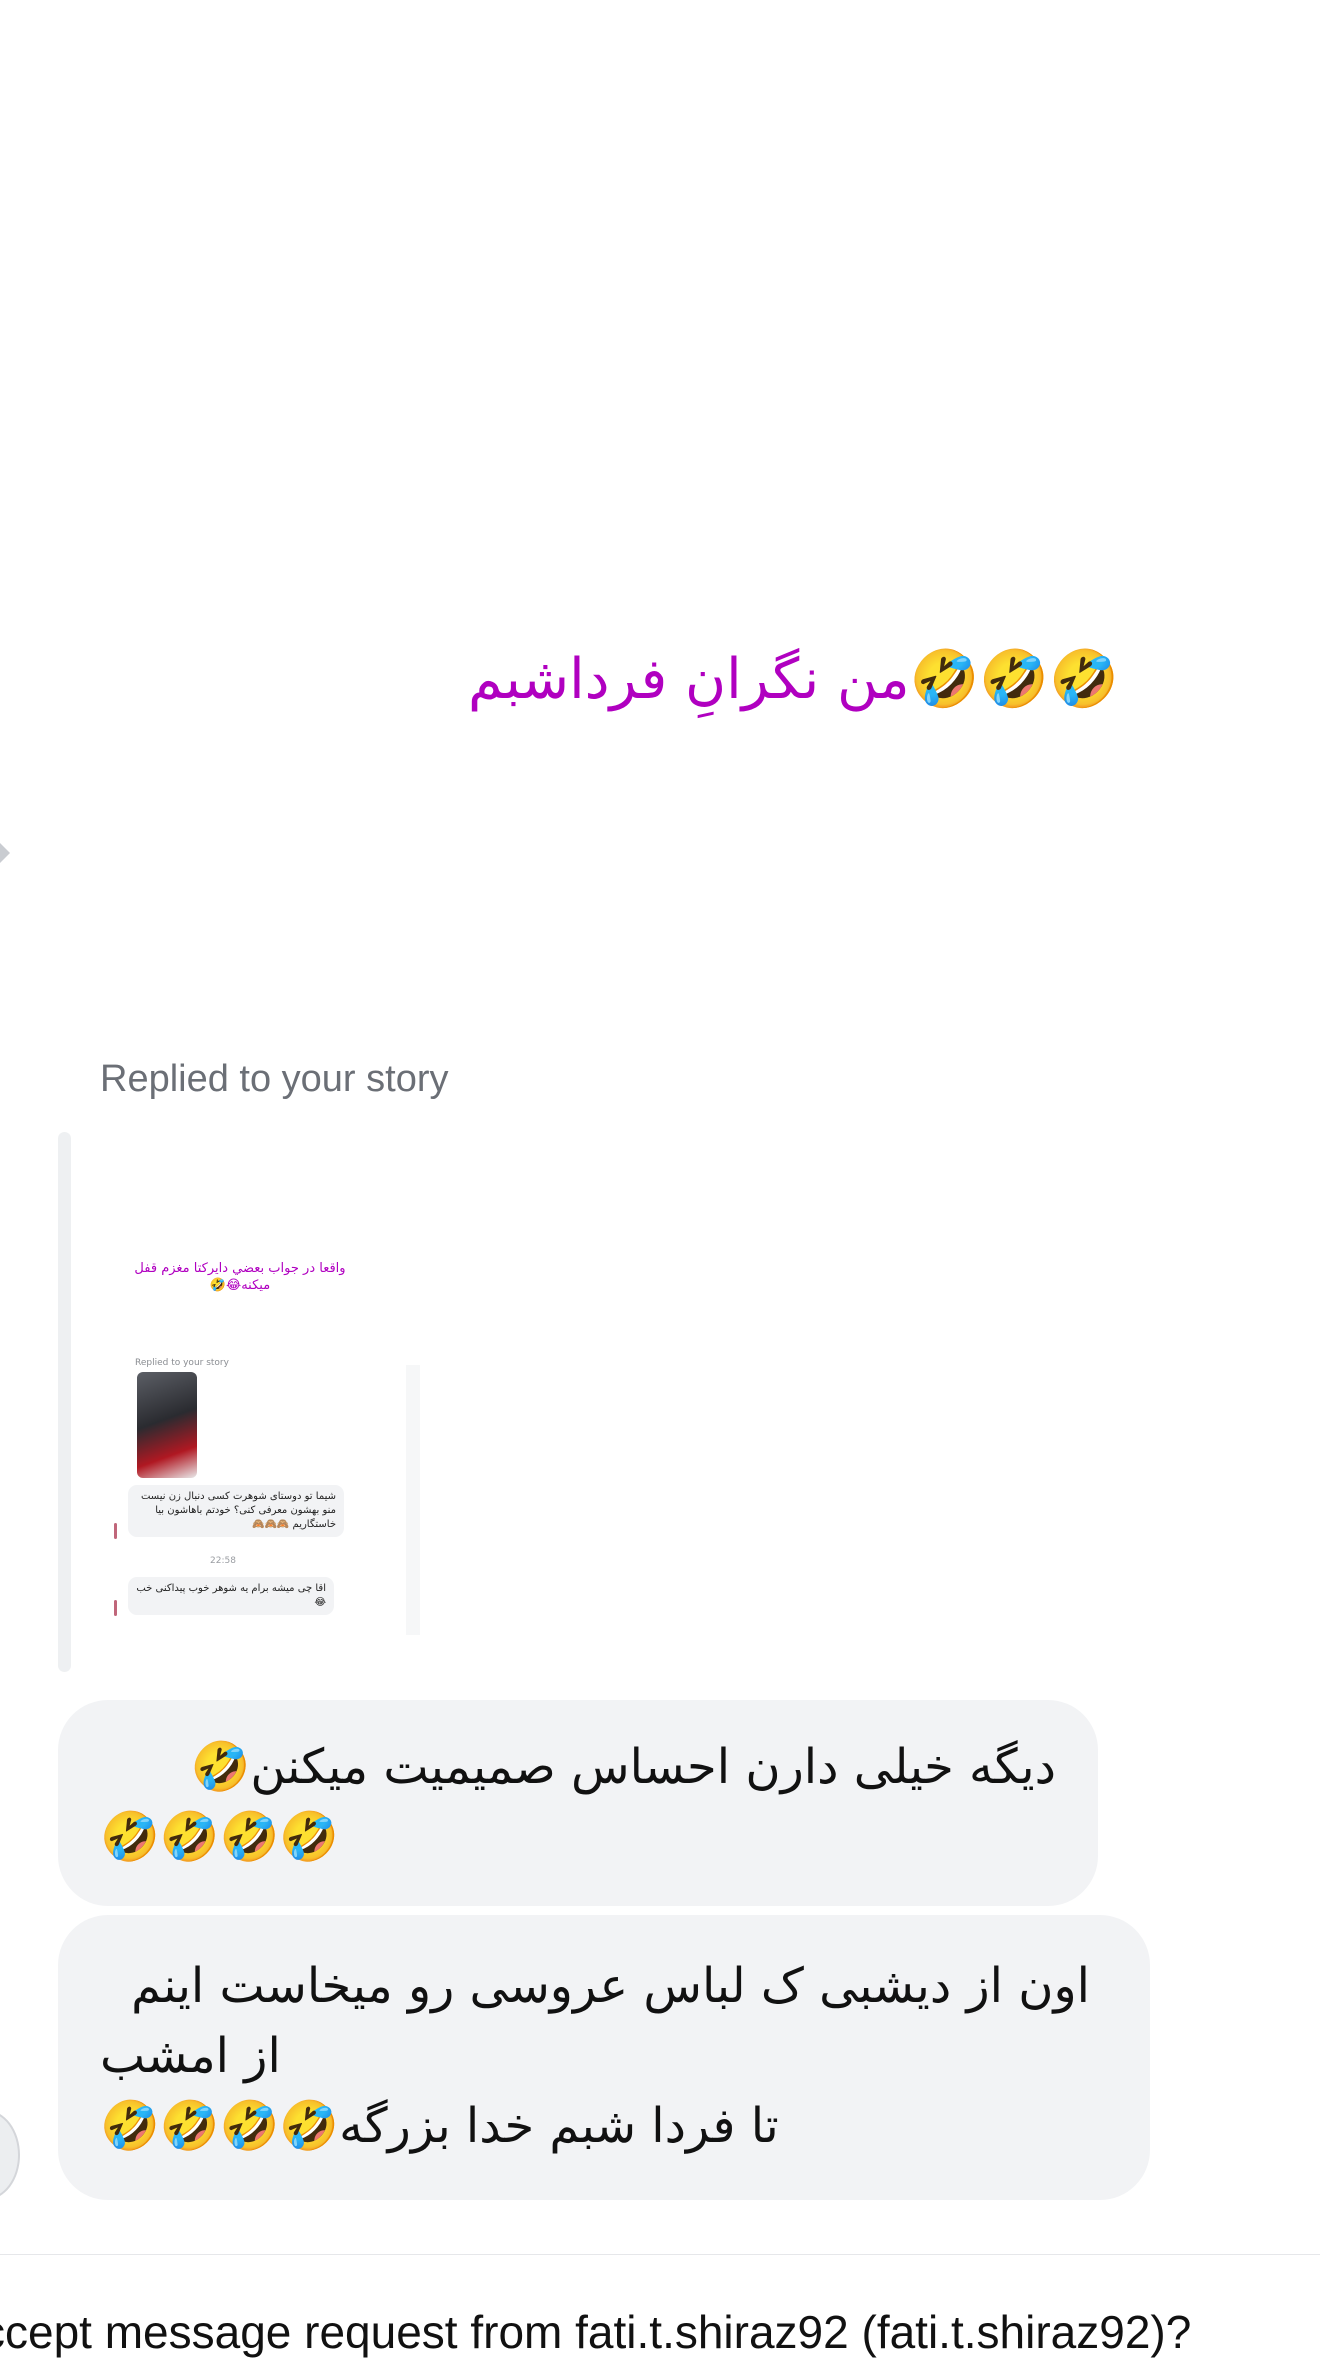 The height and width of the screenshot is (2362, 1320). Describe the element at coordinates (578, 1803) in the screenshot. I see `message-bubble: دیگه خیلی دارن احساس صمیمیت میکنن🤣 🤣🤣🤣🤣` at that location.